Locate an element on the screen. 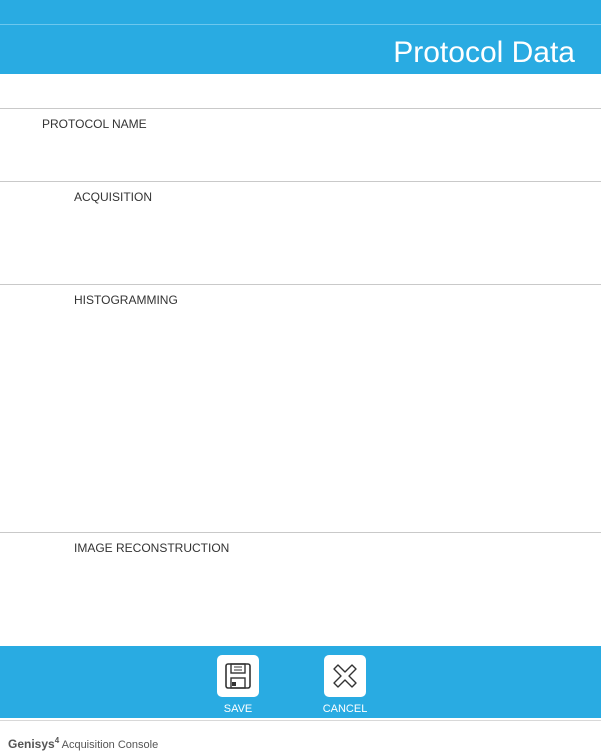 This screenshot has height=756, width=601. header-bar: Protocol Data is located at coordinates (300, 37).